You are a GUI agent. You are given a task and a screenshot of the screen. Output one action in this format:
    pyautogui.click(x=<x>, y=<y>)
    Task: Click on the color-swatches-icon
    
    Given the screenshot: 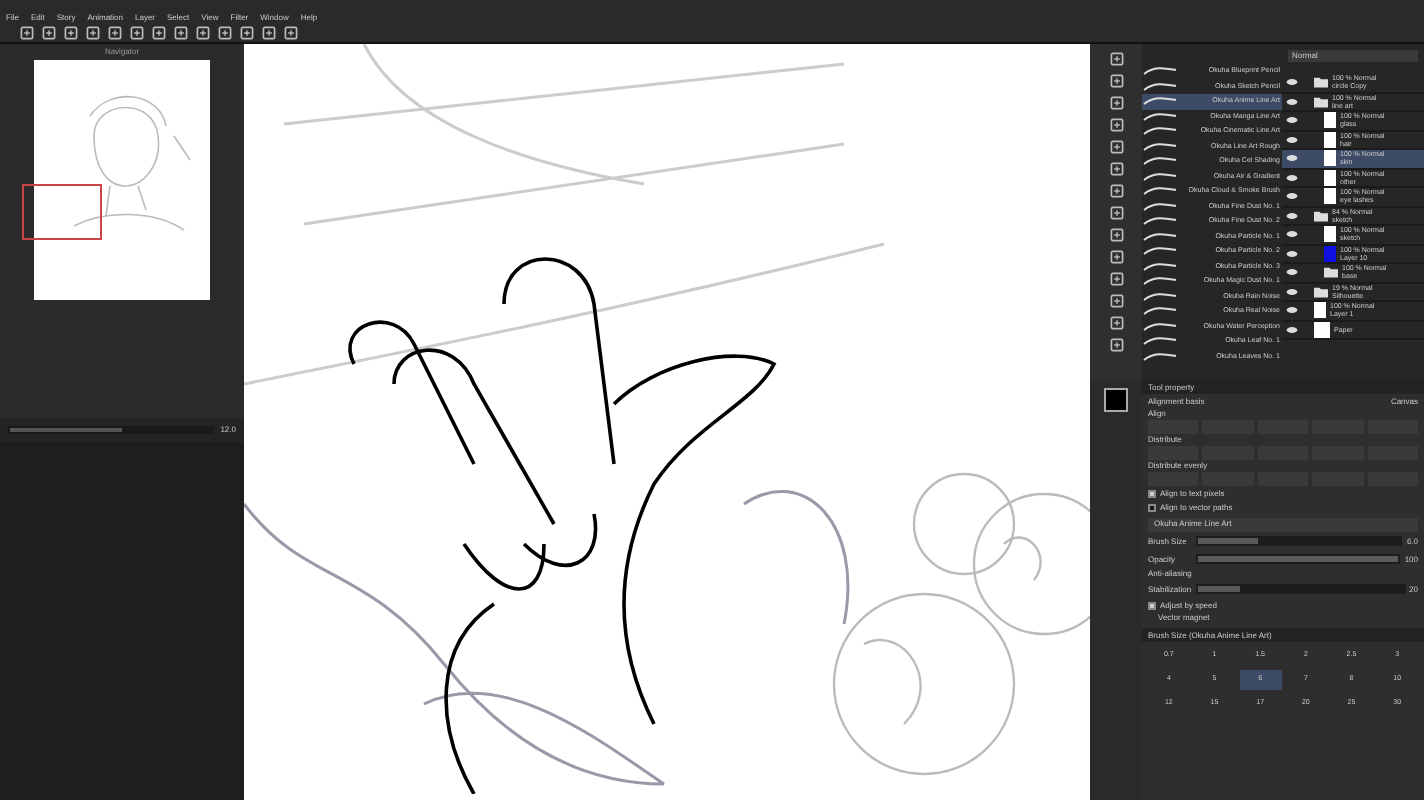 What is the action you would take?
    pyautogui.click(x=1116, y=400)
    